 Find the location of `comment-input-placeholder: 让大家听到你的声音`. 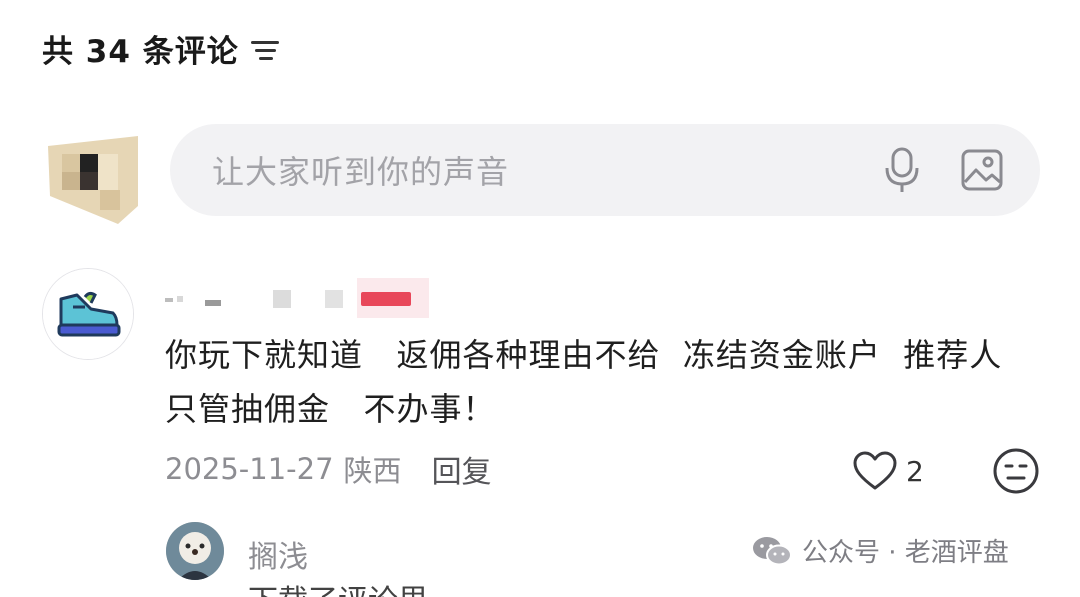

comment-input-placeholder: 让大家听到你的声音 is located at coordinates (361, 172).